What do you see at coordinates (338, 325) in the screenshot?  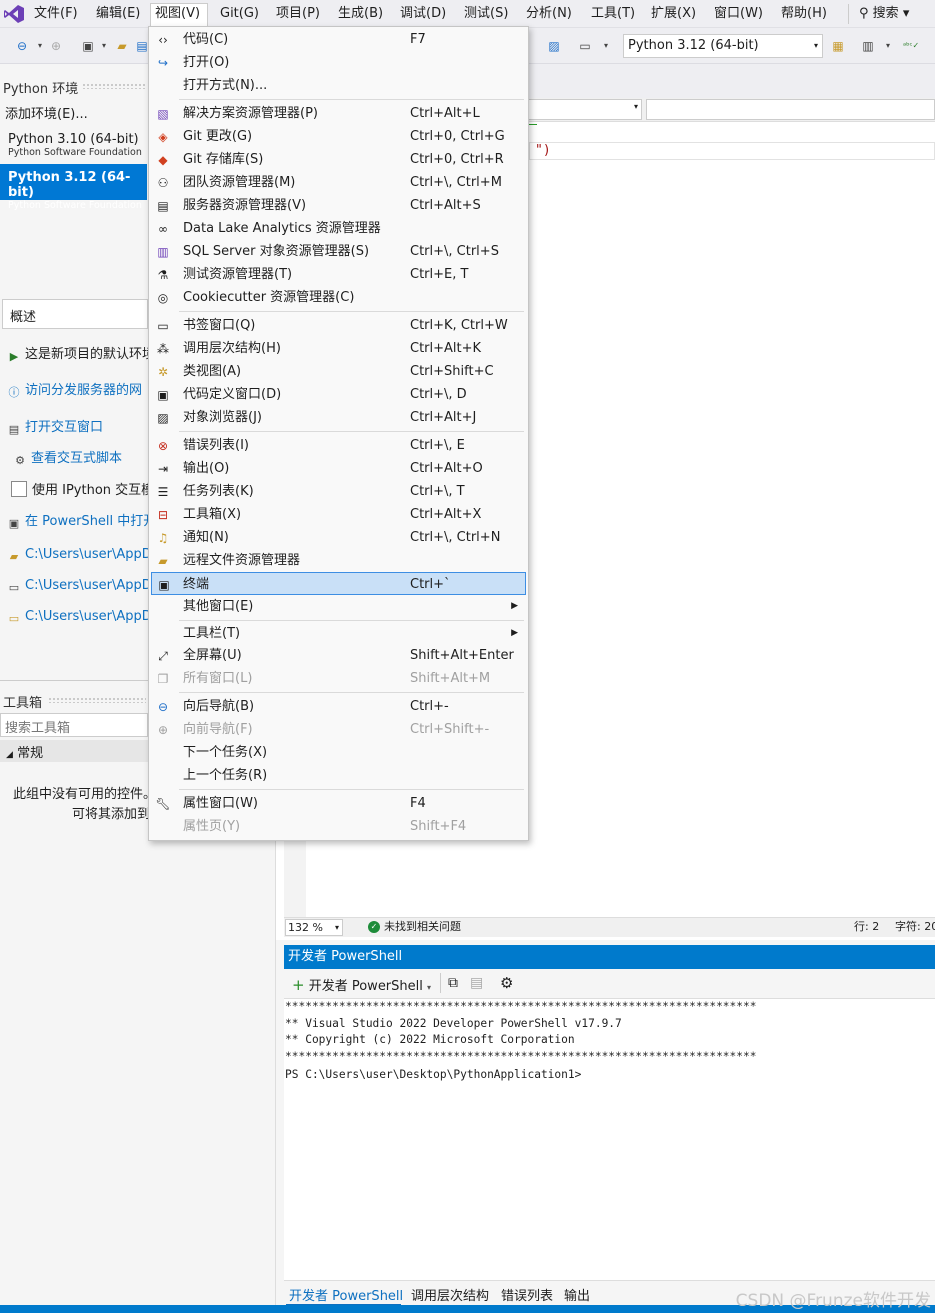 I see `menu-item-bookmark: ▭ 书签窗口(Q) Ctrl+K, Ctrl+W` at bounding box center [338, 325].